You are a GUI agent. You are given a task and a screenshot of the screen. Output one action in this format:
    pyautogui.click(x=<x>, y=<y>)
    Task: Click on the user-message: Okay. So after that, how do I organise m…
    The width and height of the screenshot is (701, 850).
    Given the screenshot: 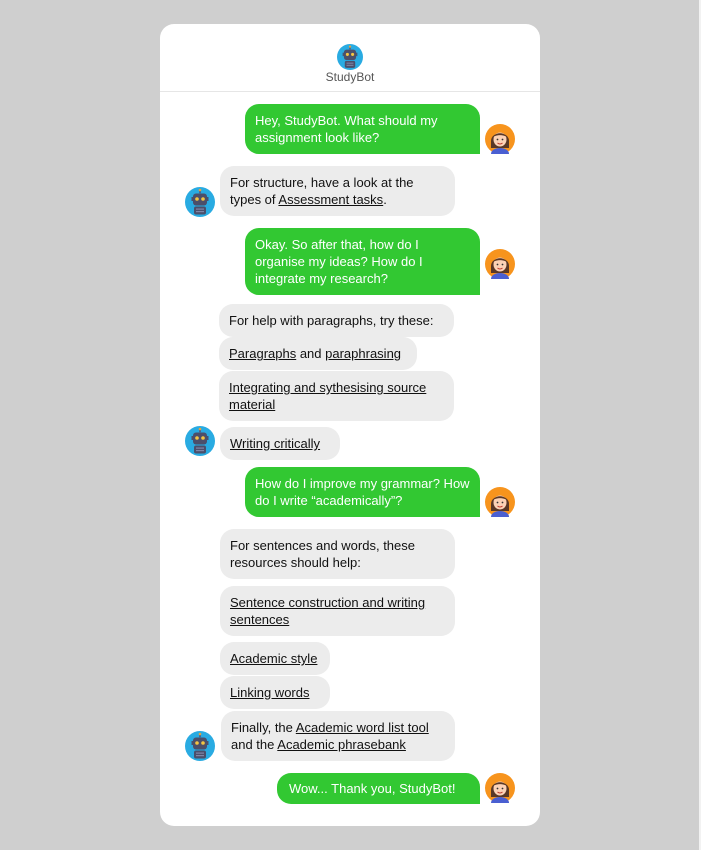 What is the action you would take?
    pyautogui.click(x=362, y=261)
    